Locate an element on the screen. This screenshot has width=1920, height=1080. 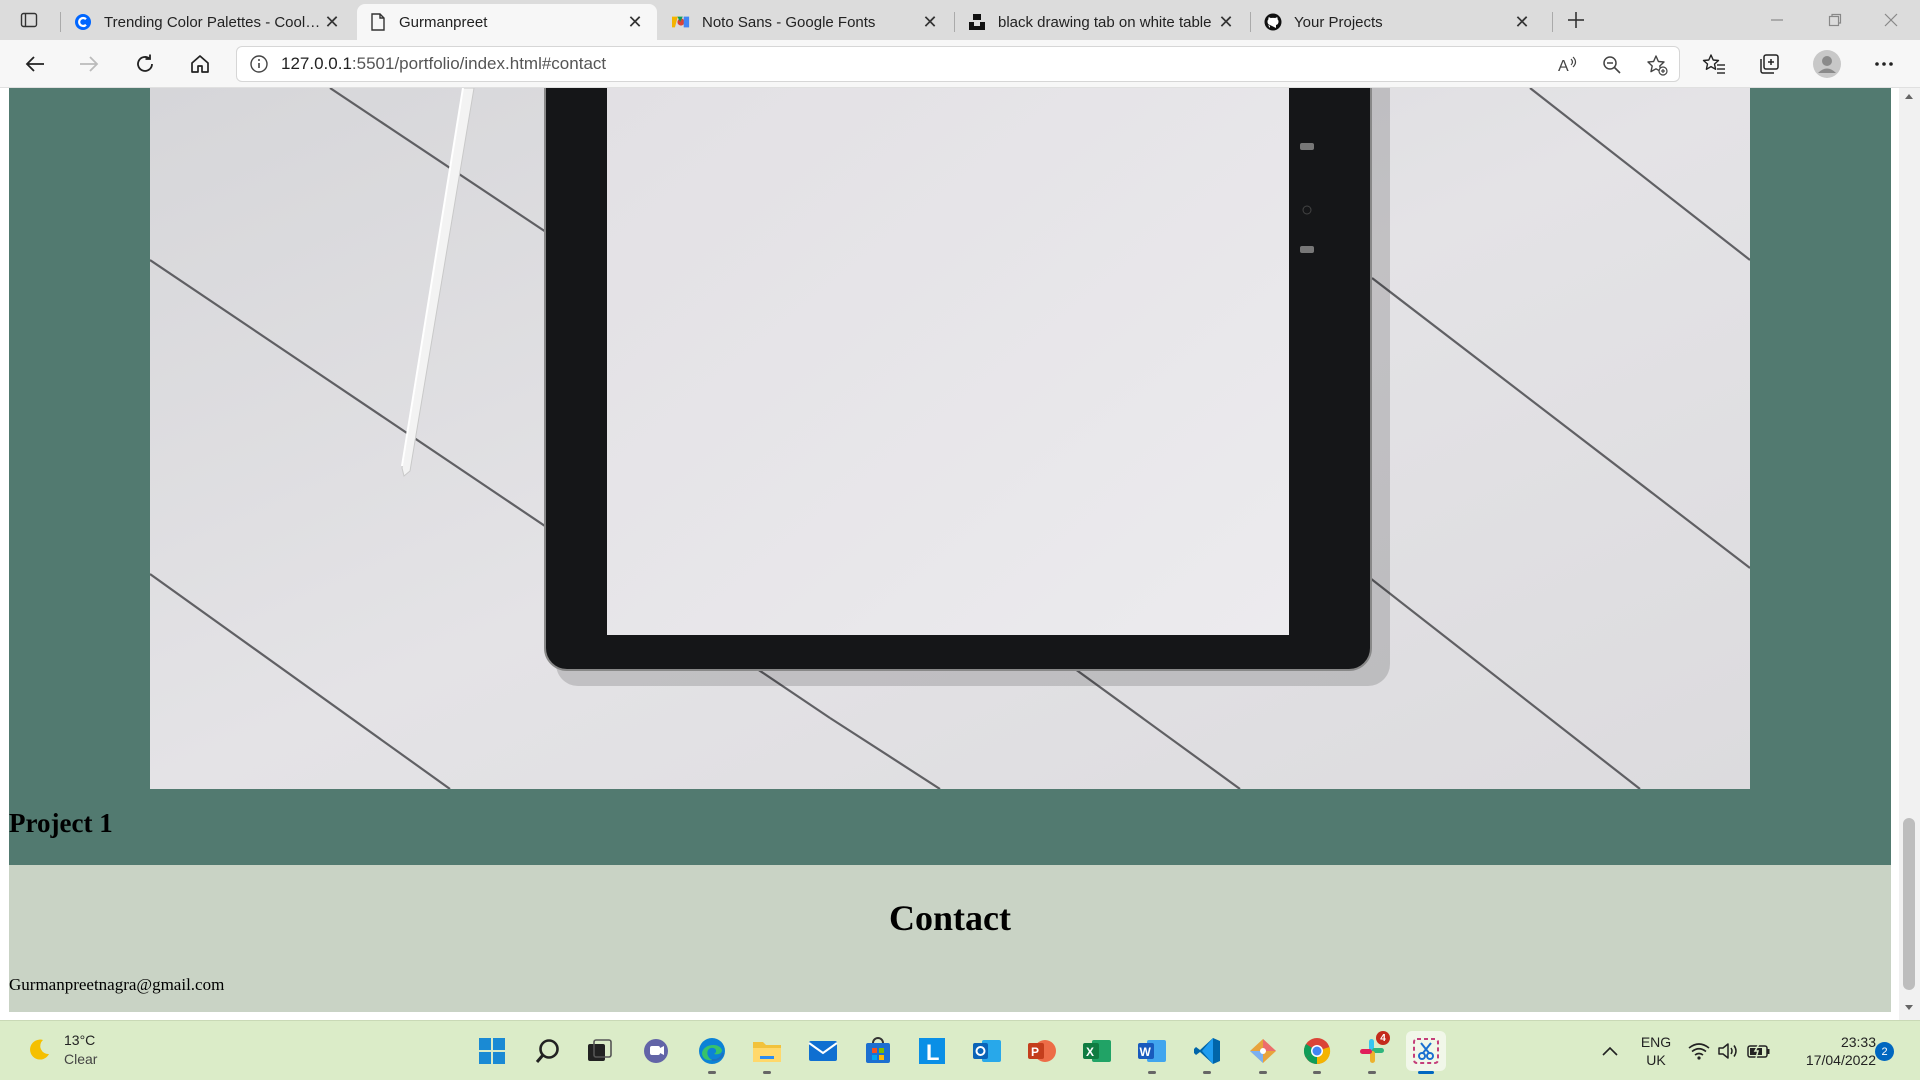
restore-button is located at coordinates (1835, 20).